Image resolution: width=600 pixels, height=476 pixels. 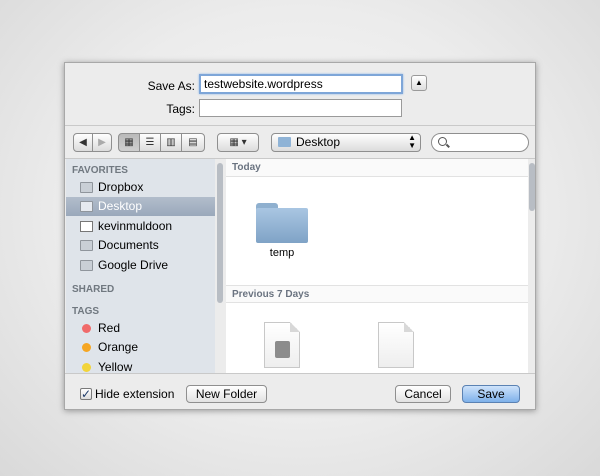 I want to click on orange-tag-dot-icon, so click(x=86, y=347).